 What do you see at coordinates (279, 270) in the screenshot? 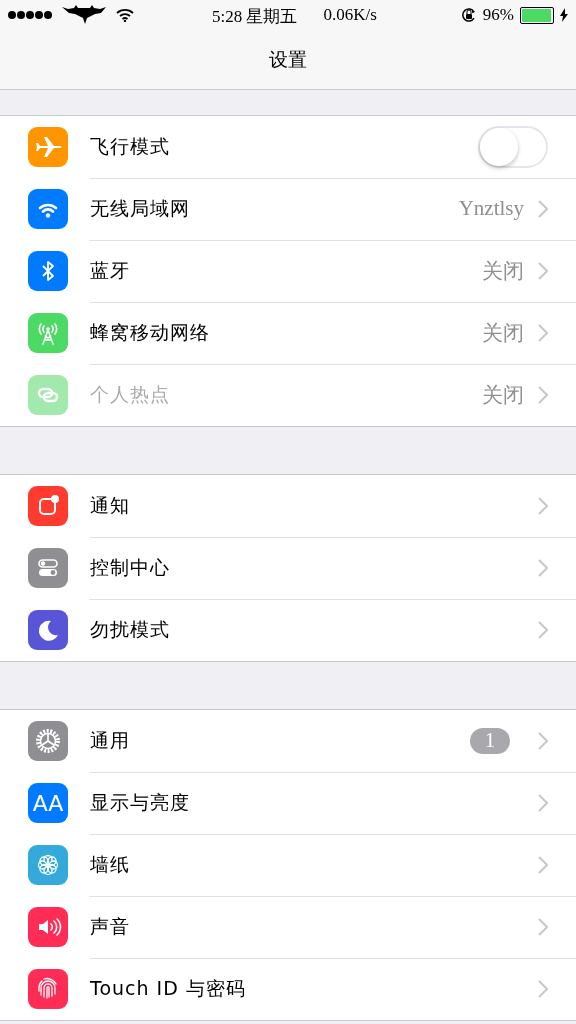
I see `row-label: 蓝牙` at bounding box center [279, 270].